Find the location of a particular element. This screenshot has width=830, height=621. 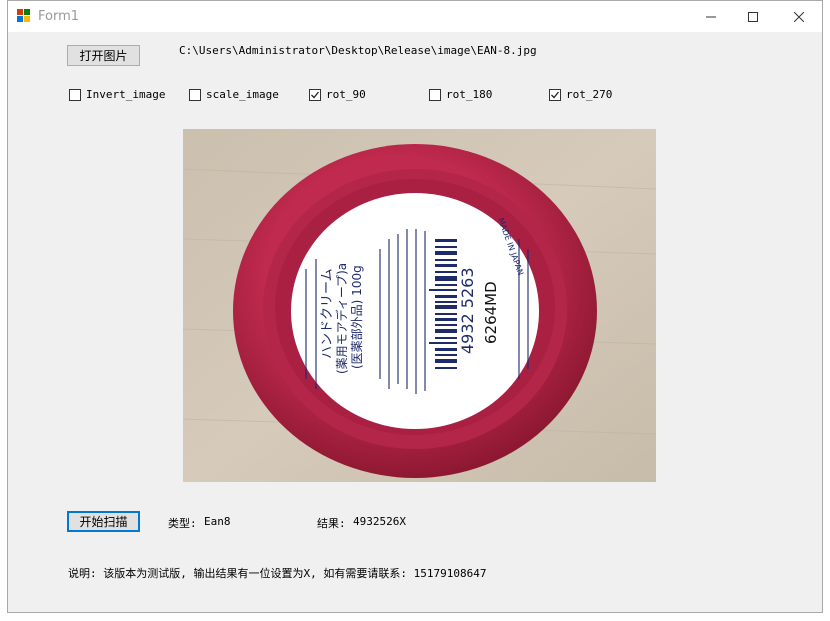

result-label: 结果: is located at coordinates (331, 523).